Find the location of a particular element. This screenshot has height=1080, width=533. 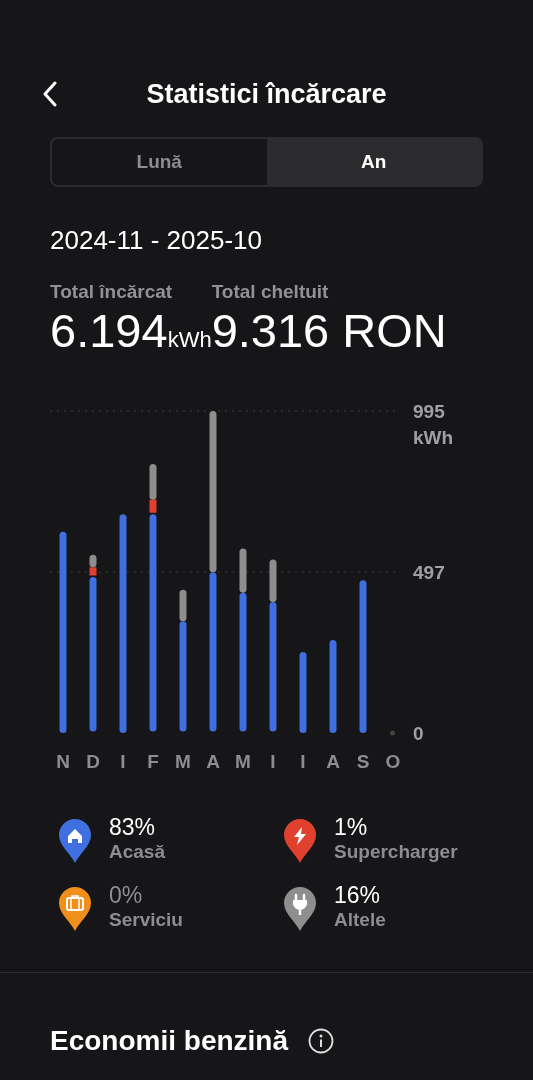

period-tab: Lună is located at coordinates (159, 162).